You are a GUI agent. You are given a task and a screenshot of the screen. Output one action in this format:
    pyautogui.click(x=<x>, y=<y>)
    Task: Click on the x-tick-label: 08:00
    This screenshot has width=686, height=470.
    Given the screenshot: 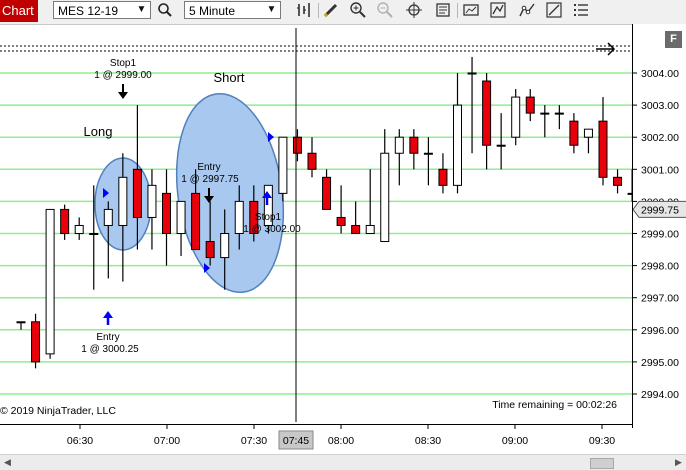 What is the action you would take?
    pyautogui.click(x=341, y=441)
    